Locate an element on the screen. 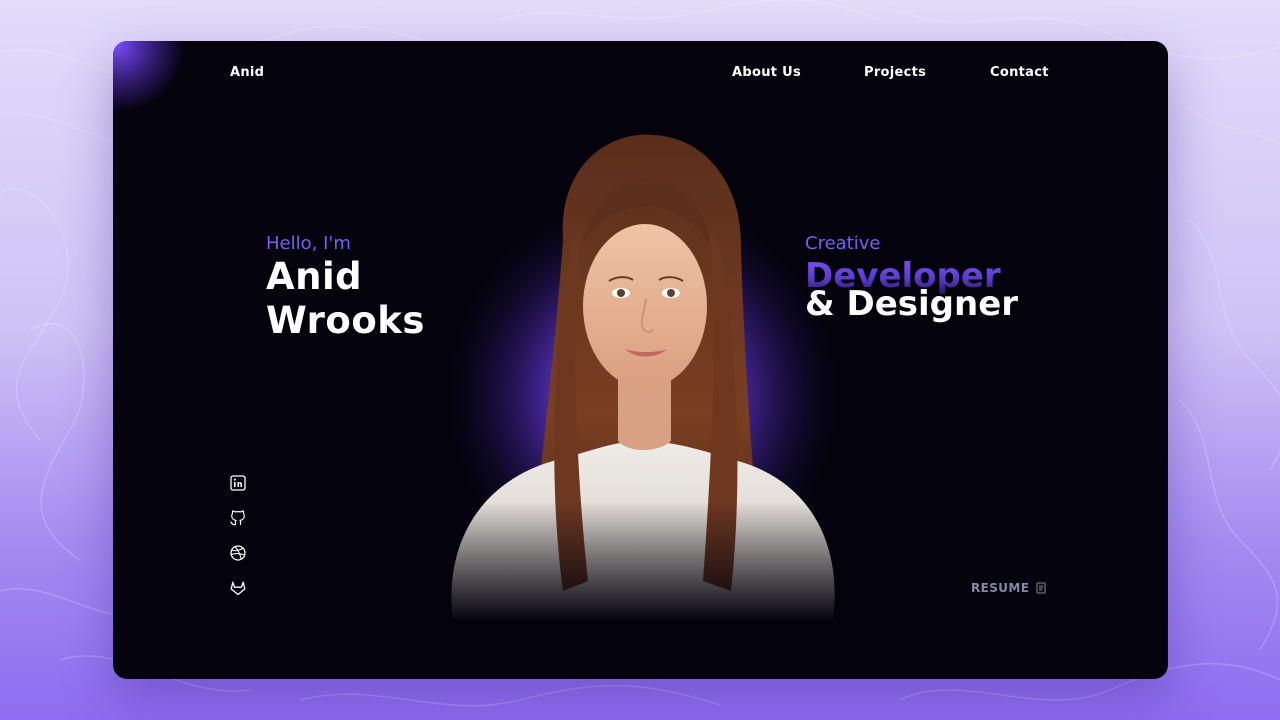 The width and height of the screenshot is (1280, 720). dribbble-link is located at coordinates (238, 553).